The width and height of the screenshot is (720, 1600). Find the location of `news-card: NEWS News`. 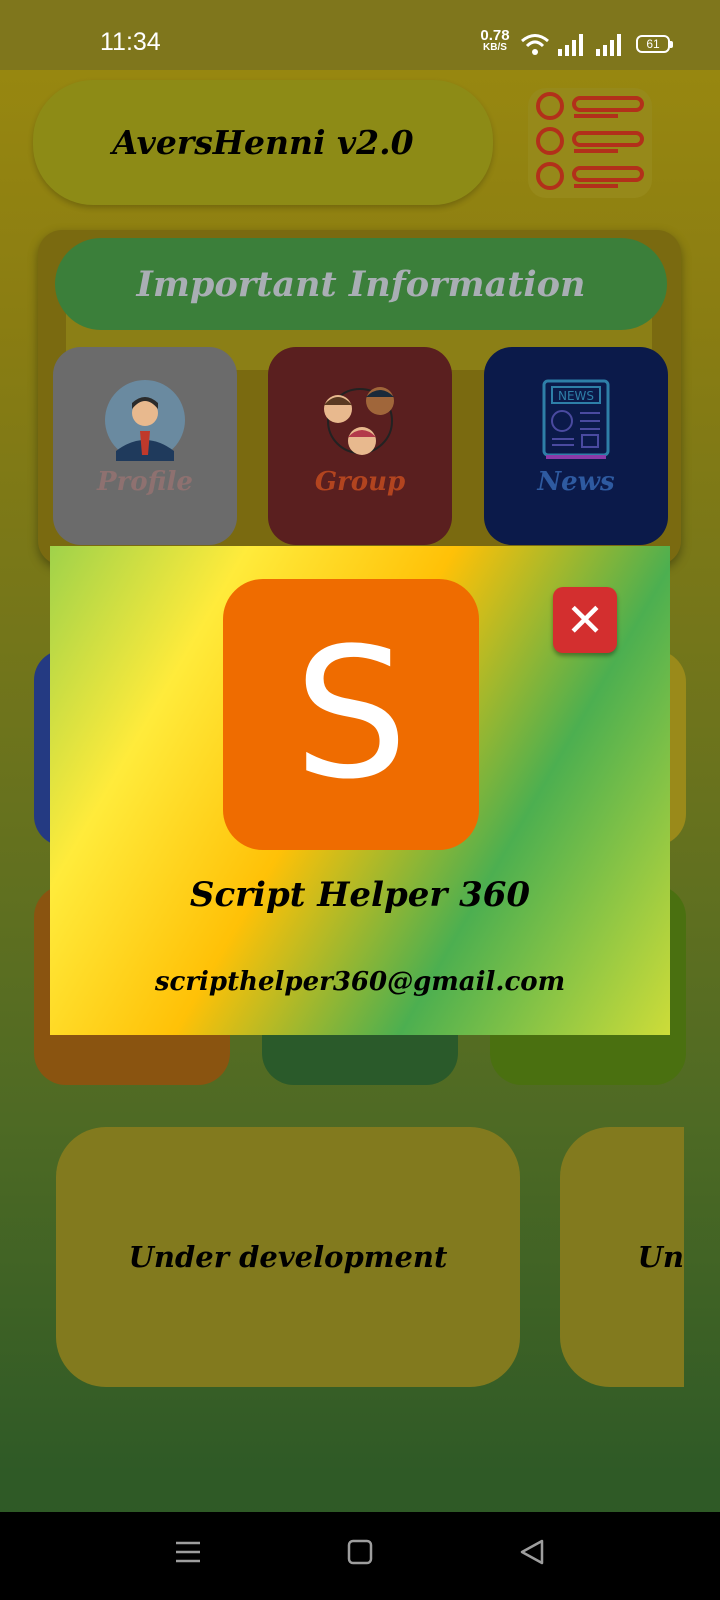

news-card: NEWS News is located at coordinates (576, 446).